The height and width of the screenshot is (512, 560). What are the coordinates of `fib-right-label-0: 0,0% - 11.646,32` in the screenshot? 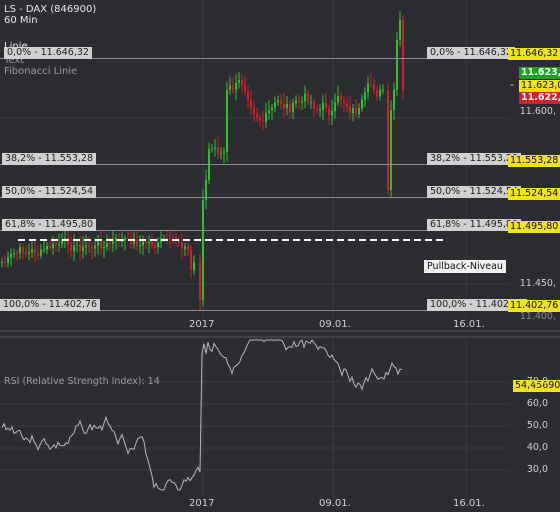 It's located at (471, 53).